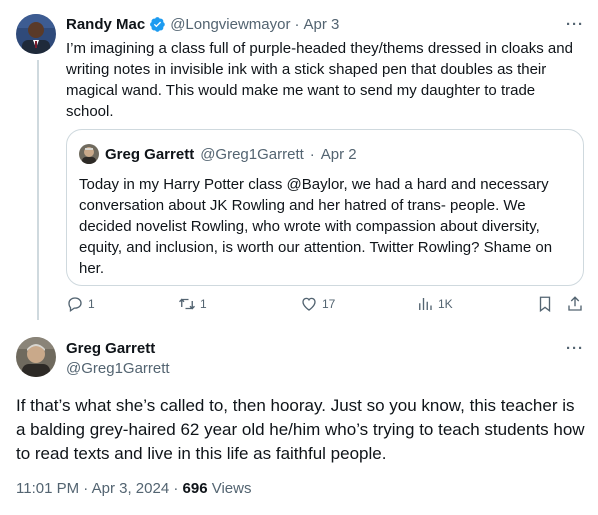 The width and height of the screenshot is (598, 515). Describe the element at coordinates (575, 348) in the screenshot. I see `tweet2-more-icon: ···` at that location.